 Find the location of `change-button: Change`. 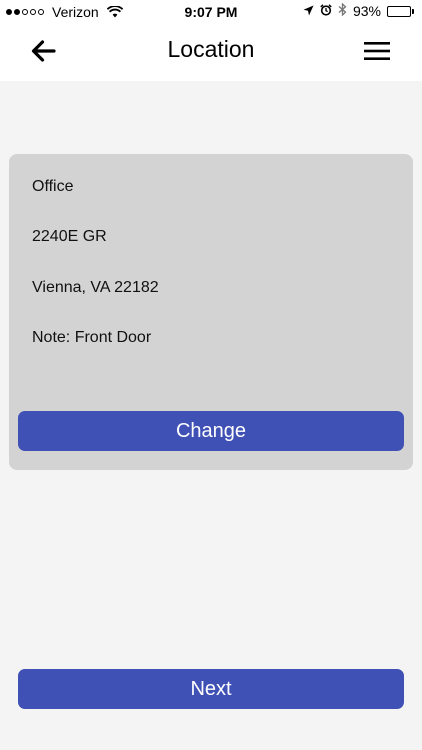

change-button: Change is located at coordinates (211, 431).